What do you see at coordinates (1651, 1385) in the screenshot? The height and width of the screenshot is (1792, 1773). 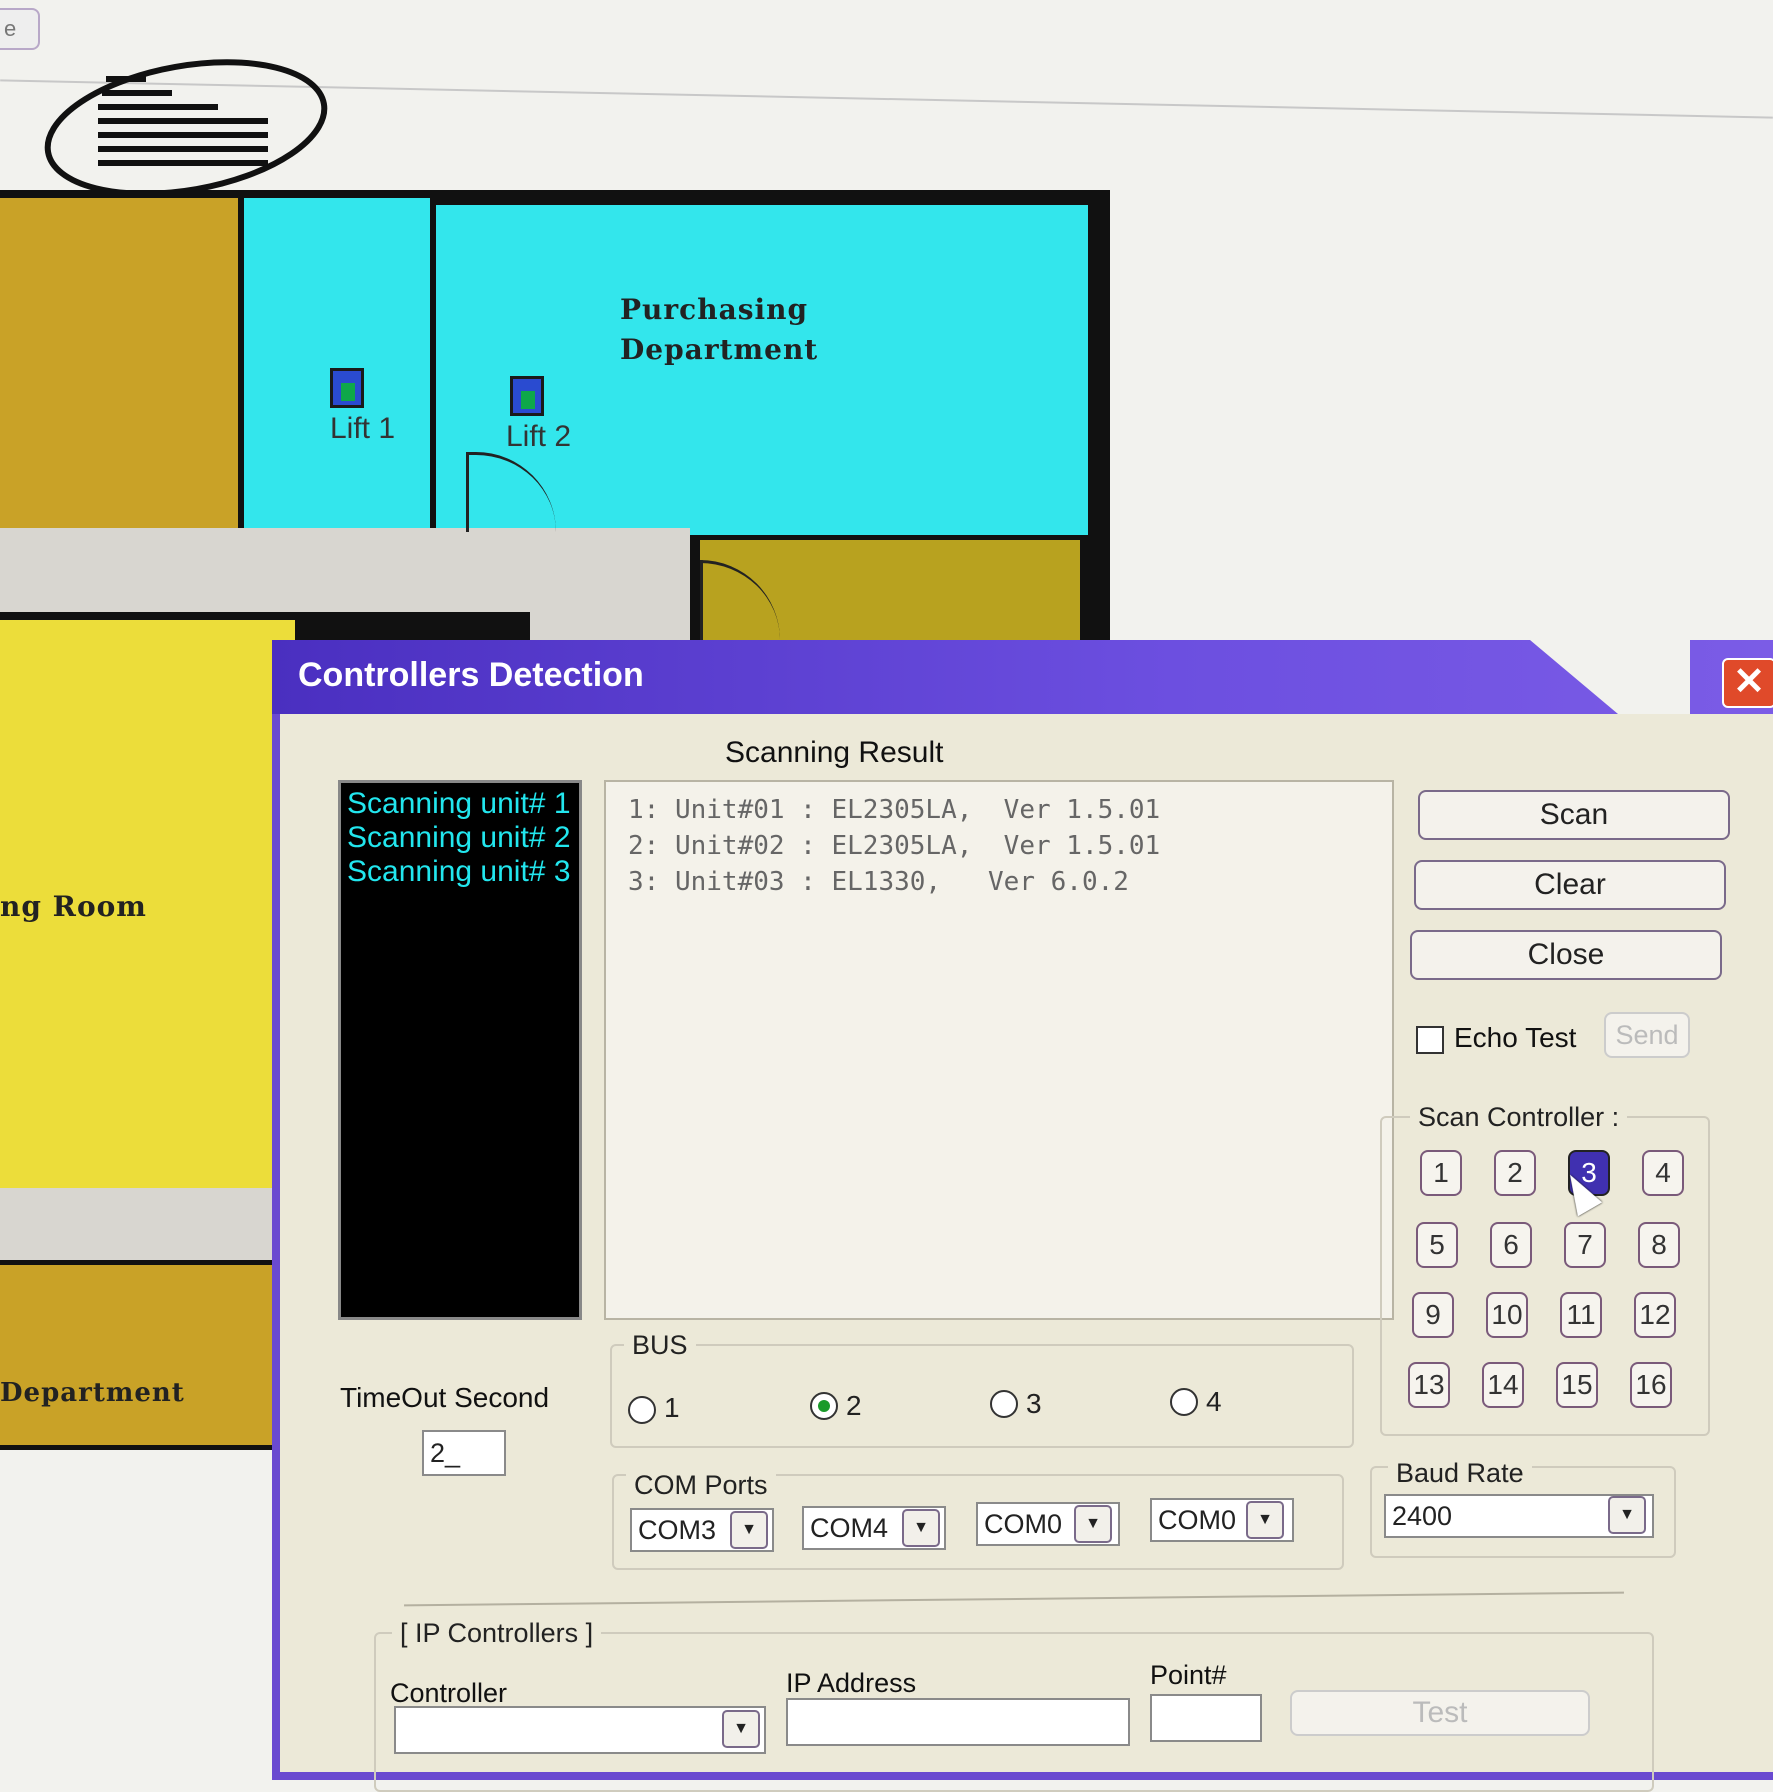 I see `controller-button-16: 16` at bounding box center [1651, 1385].